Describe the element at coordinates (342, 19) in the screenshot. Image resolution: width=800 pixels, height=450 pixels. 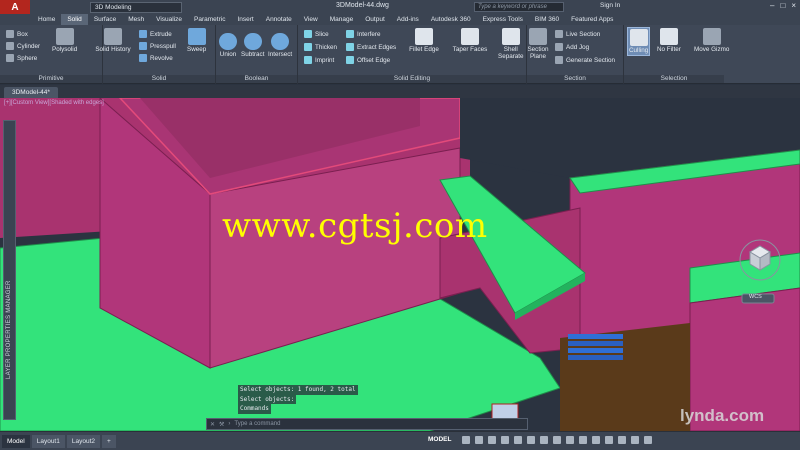
I see `tab-manage: Manage` at that location.